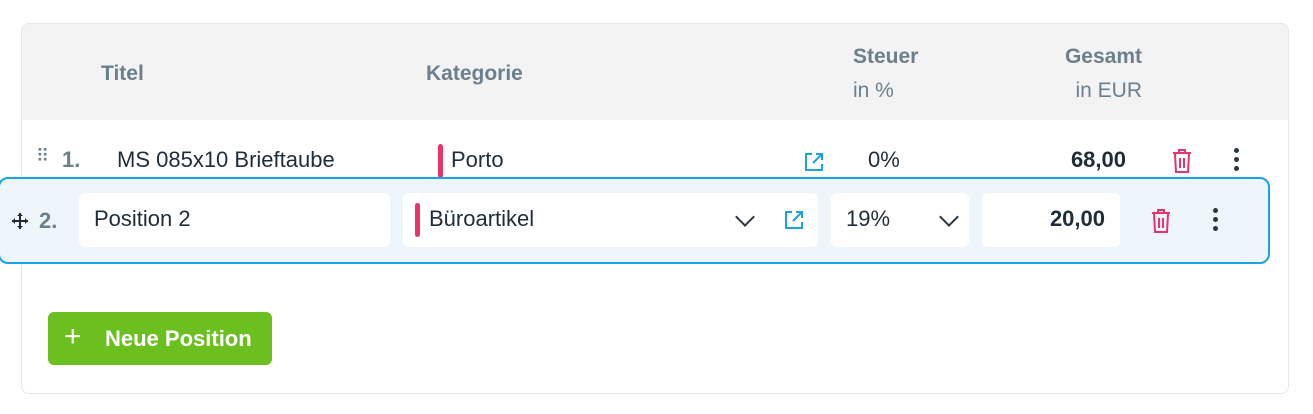 The width and height of the screenshot is (1313, 414). I want to click on header-tax-label: Steuer, so click(886, 56).